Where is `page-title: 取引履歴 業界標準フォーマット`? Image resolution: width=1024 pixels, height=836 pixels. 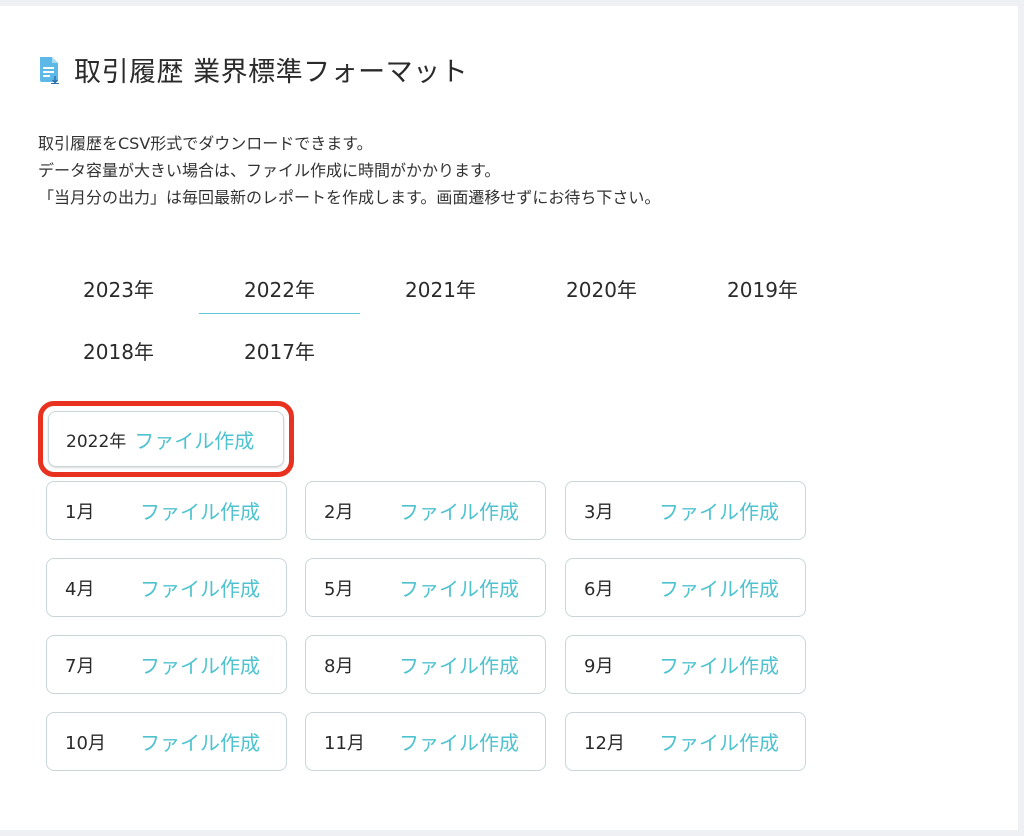
page-title: 取引履歴 業界標準フォーマット is located at coordinates (271, 72).